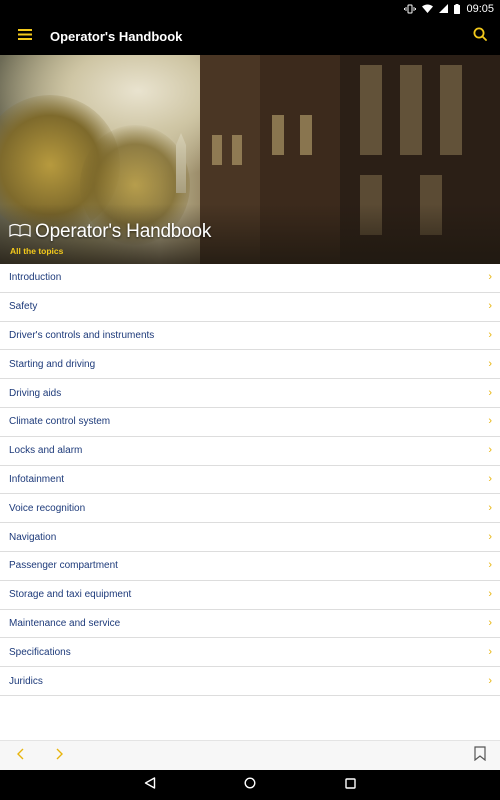 The width and height of the screenshot is (500, 800). I want to click on app-bar: Operator's Handbook, so click(250, 36).